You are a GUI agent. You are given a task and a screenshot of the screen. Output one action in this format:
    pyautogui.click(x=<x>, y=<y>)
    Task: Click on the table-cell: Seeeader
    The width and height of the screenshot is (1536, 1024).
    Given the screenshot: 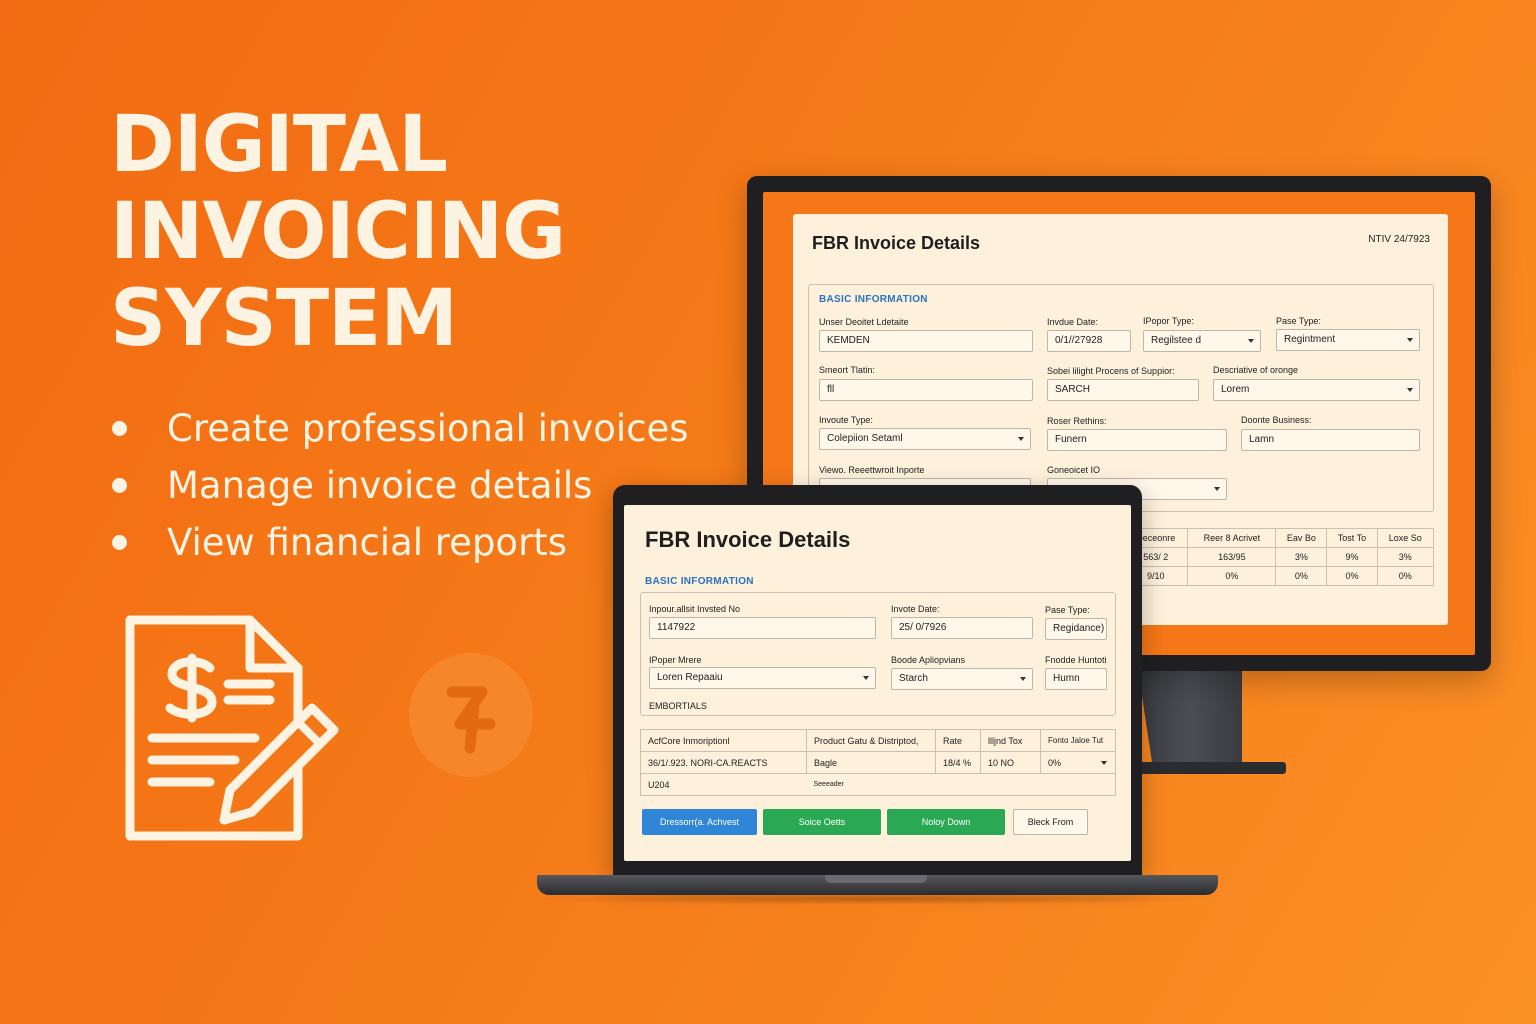 What is the action you would take?
    pyautogui.click(x=961, y=784)
    